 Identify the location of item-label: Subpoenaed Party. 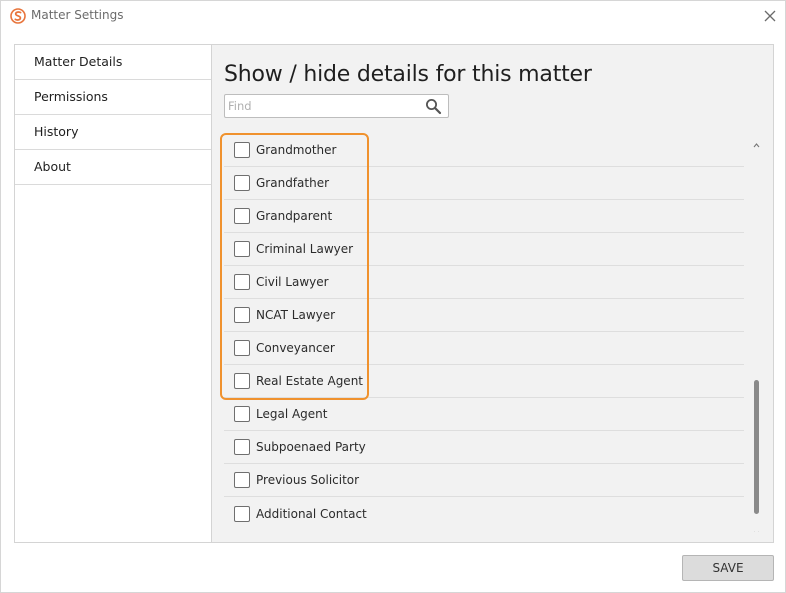
(311, 447).